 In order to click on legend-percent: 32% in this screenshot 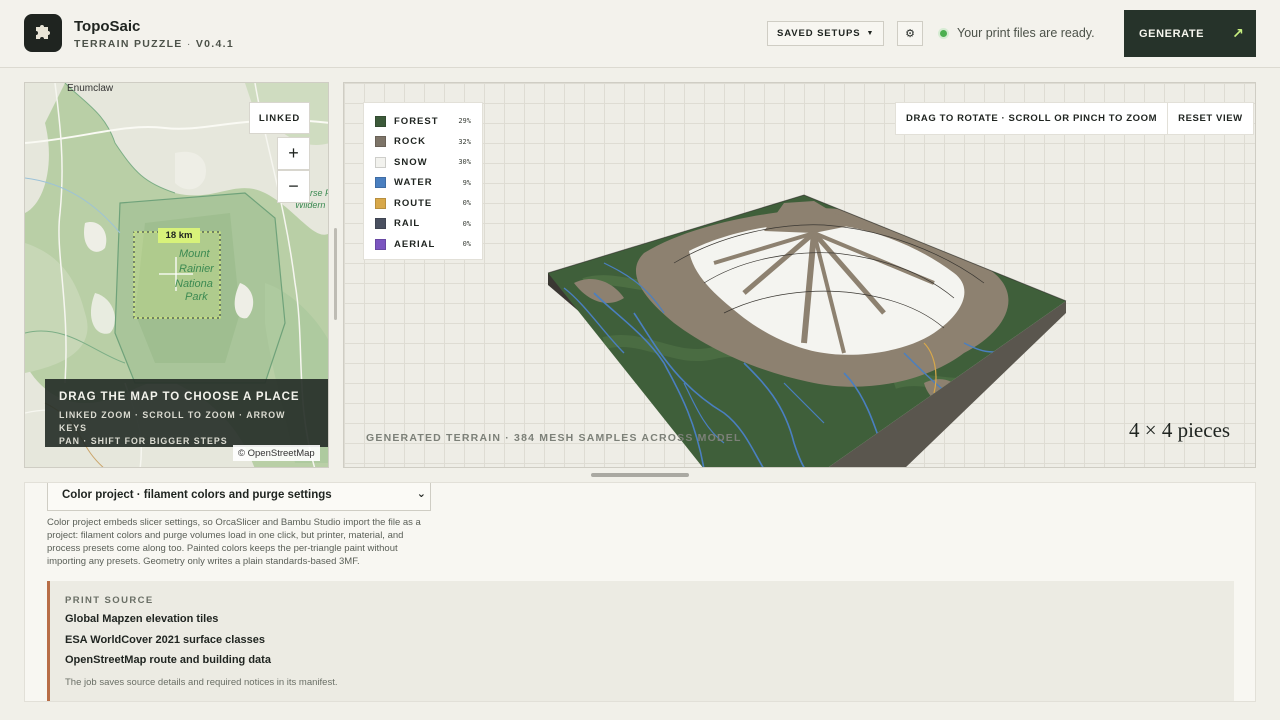, I will do `click(464, 141)`.